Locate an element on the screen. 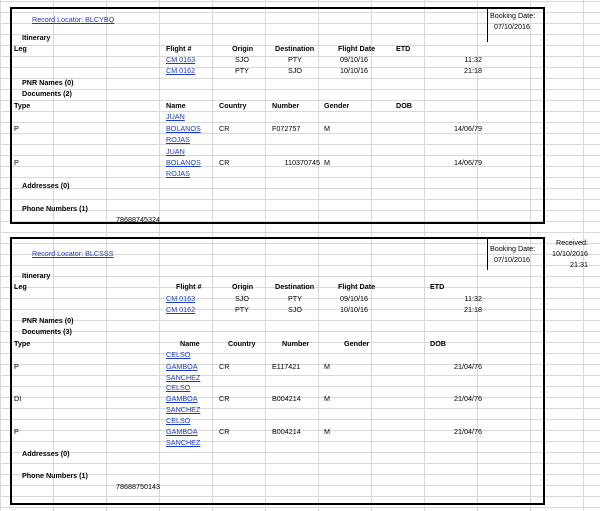 Image resolution: width=600 pixels, height=511 pixels. flight-date-cell: 09/10/16 is located at coordinates (354, 59).